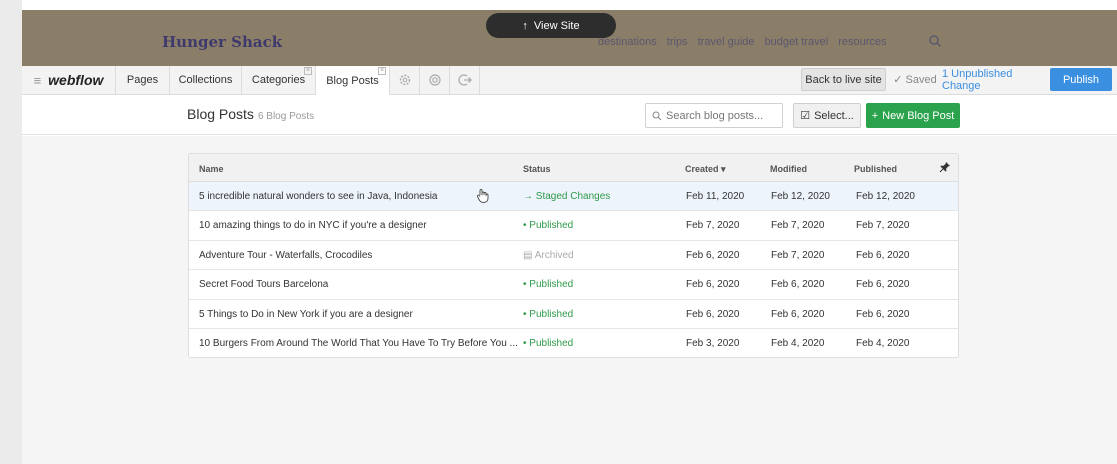 Image resolution: width=1117 pixels, height=464 pixels. I want to click on table-header: Name Status Created ▾ Modified Published, so click(573, 168).